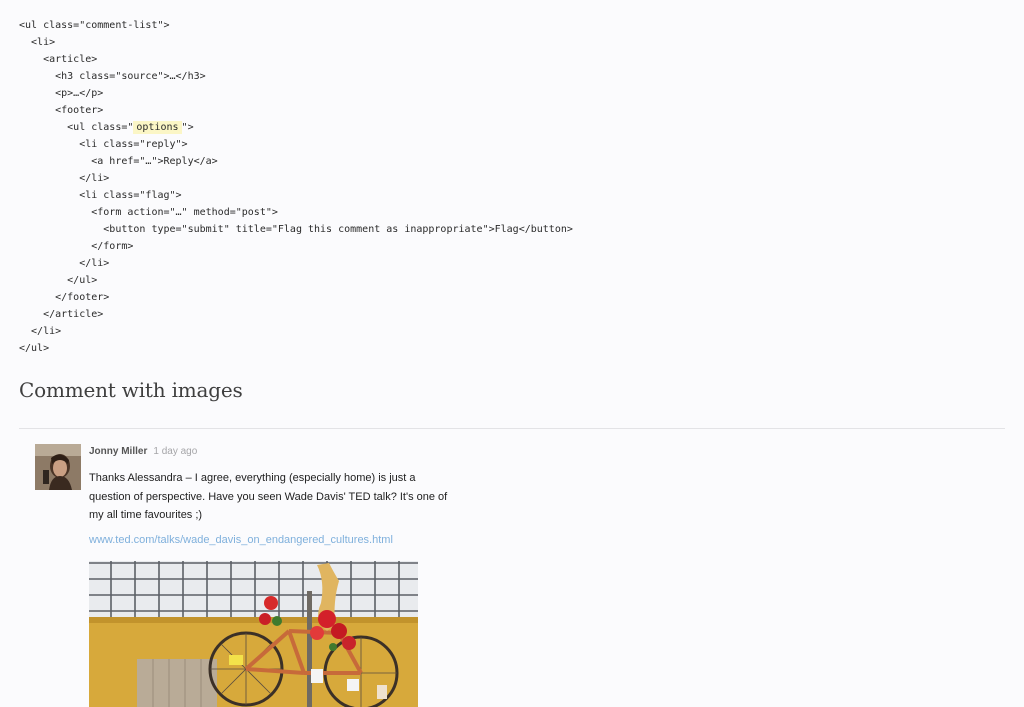 Image resolution: width=1024 pixels, height=707 pixels. What do you see at coordinates (106, 127) in the screenshot?
I see `code-line: <ul class=" options ">` at bounding box center [106, 127].